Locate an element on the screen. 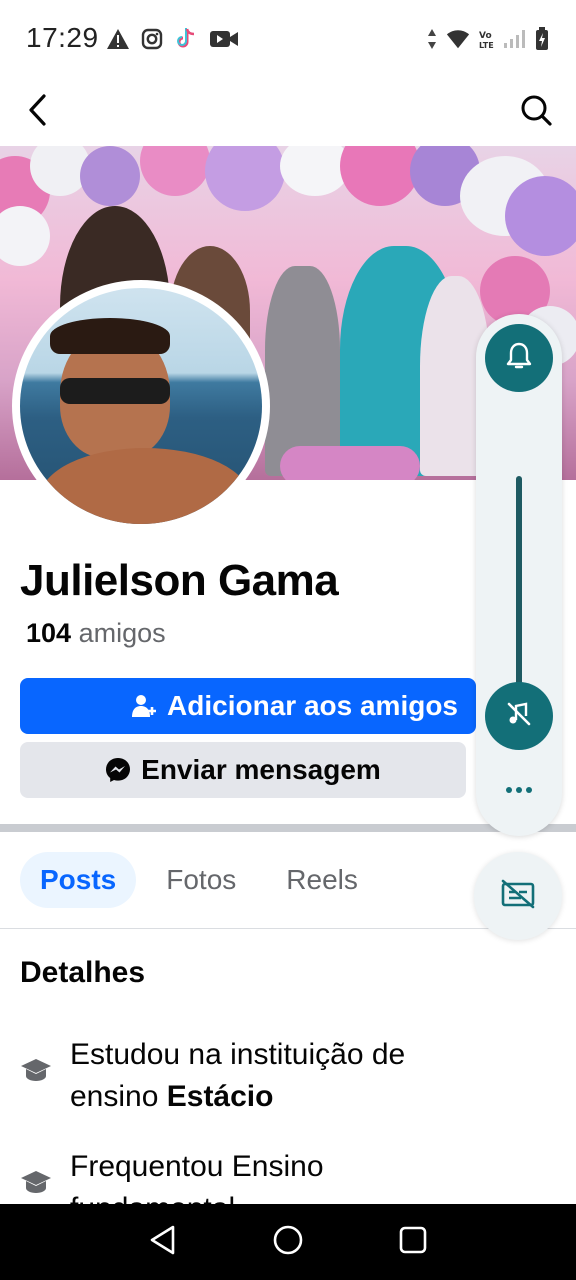 The width and height of the screenshot is (576, 1280). tab-posts: Posts is located at coordinates (78, 880).